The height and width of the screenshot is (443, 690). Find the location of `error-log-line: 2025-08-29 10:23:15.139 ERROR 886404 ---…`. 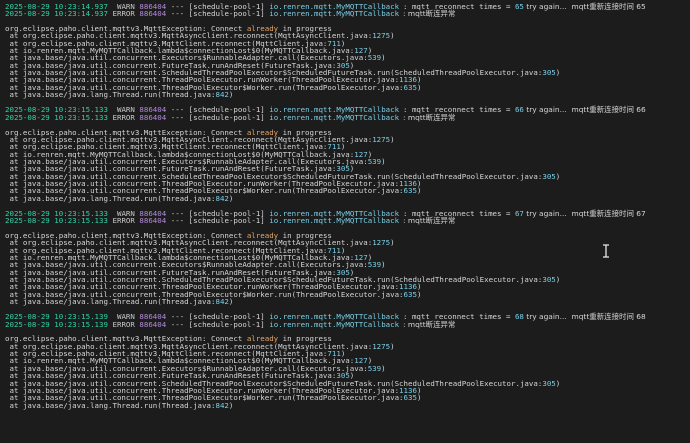

error-log-line: 2025-08-29 10:23:15.139 ERROR 886404 ---… is located at coordinates (347, 324).